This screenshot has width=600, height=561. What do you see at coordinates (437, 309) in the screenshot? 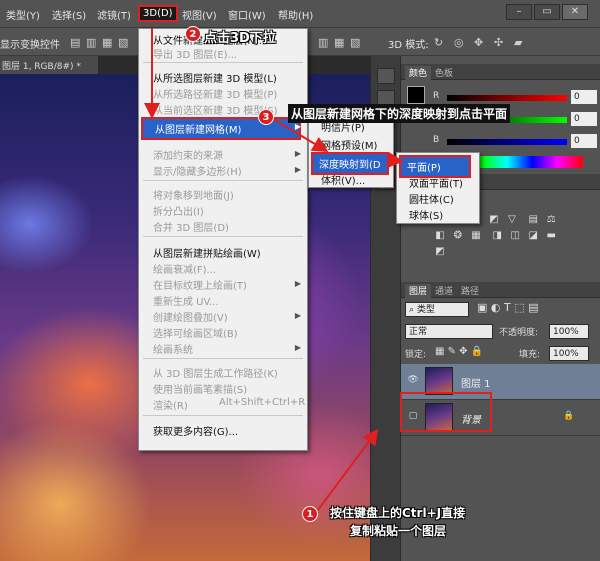
I see `layer-filter-select: ⌕ 类型` at bounding box center [437, 309].